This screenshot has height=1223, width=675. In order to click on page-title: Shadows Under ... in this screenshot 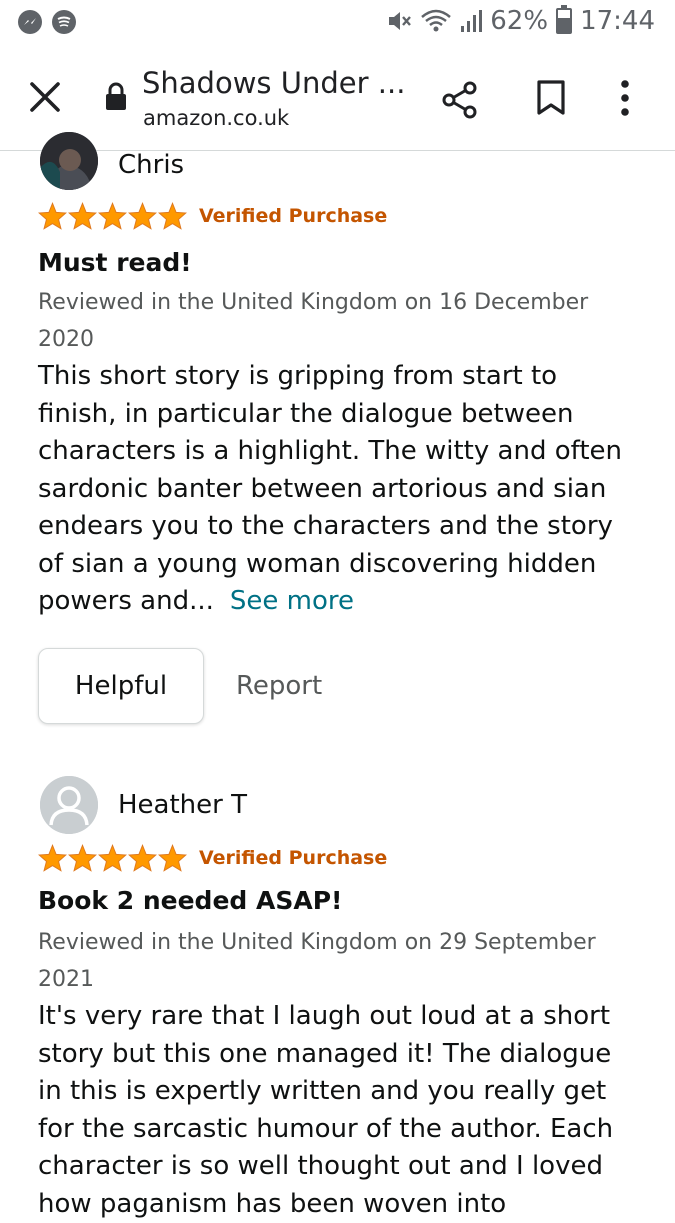, I will do `click(273, 83)`.